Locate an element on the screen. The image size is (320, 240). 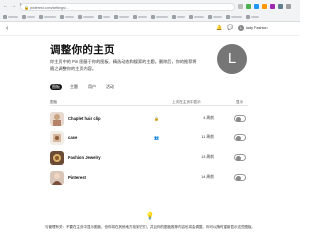
star-icon is located at coordinates (240, 6).